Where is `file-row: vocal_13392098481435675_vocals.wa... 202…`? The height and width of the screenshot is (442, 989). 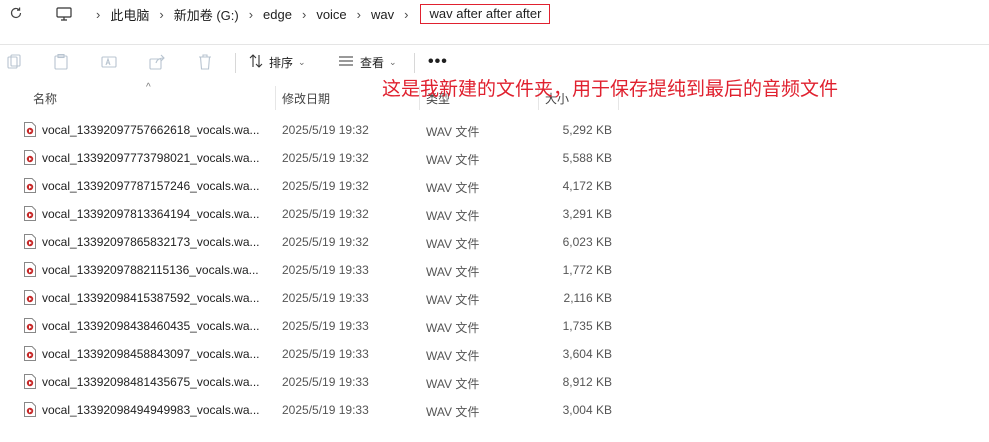
file-row: vocal_13392098481435675_vocals.wa... 202… is located at coordinates (494, 382).